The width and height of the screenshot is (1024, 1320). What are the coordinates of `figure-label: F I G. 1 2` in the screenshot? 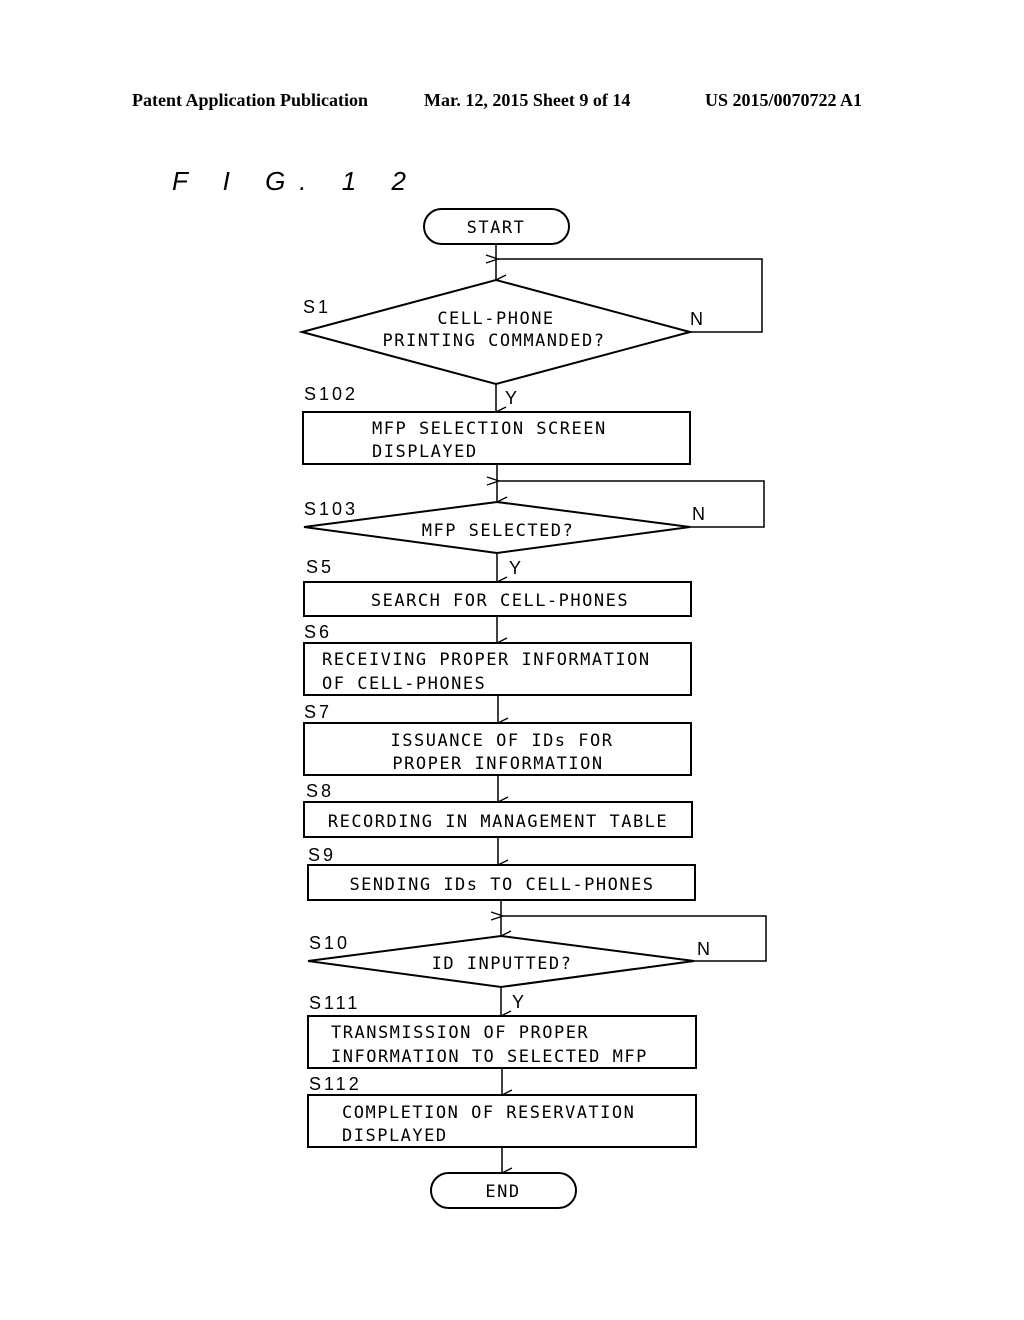 It's located at (296, 181).